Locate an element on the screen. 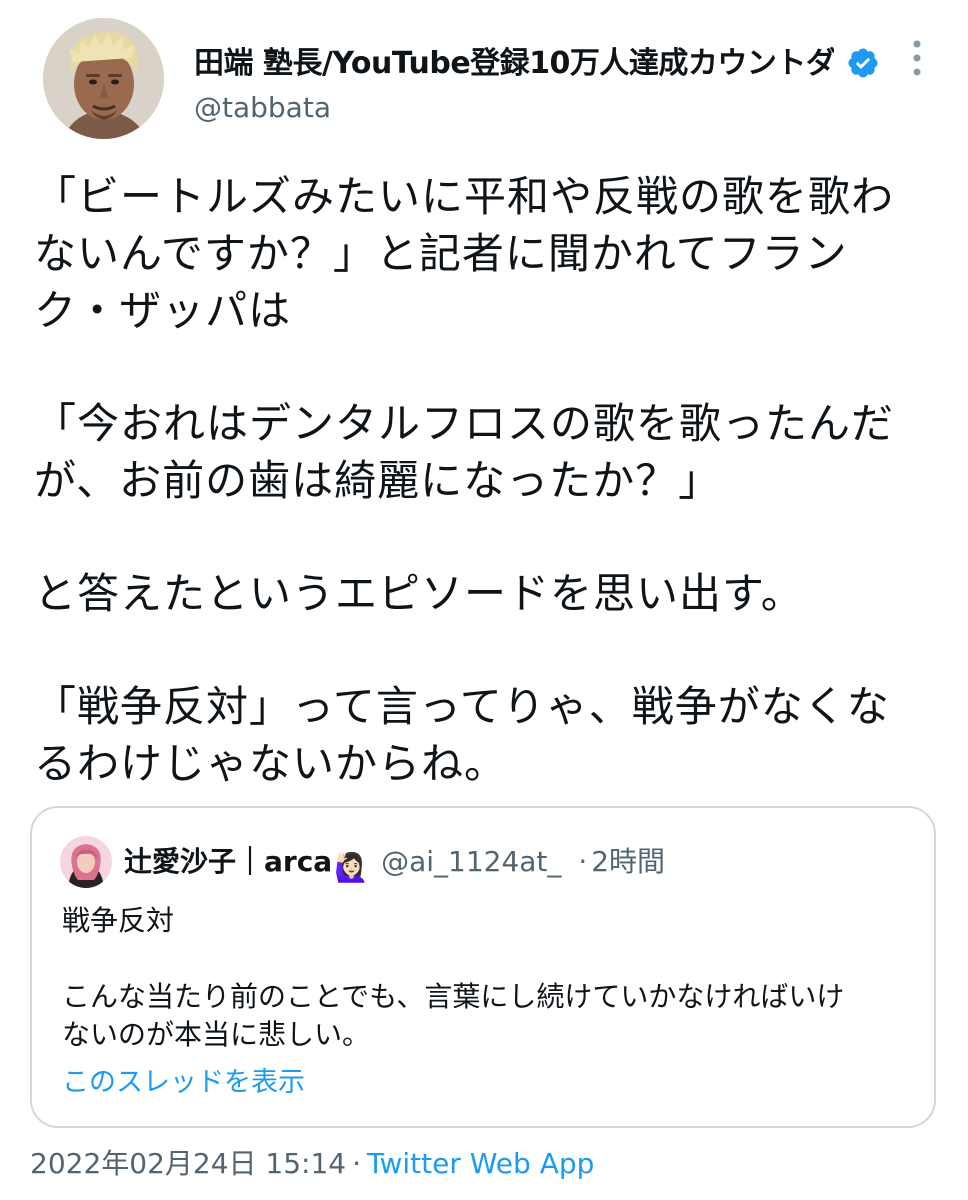  tweet-timestamp: 2022年02月24日 15:14 is located at coordinates (188, 1163).